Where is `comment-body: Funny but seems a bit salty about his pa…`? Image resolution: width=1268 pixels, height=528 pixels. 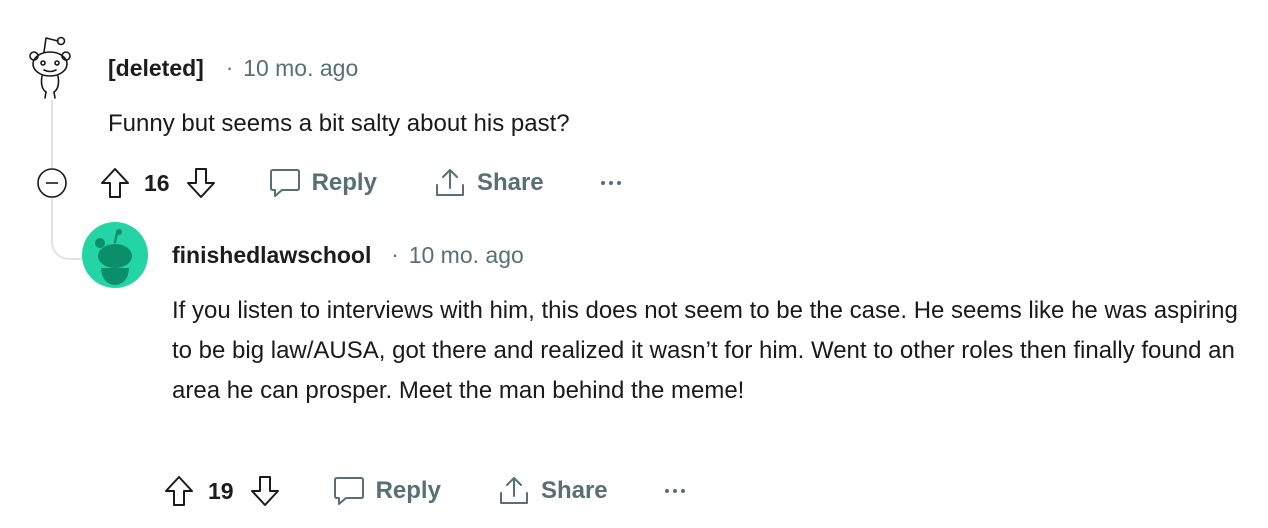 comment-body: Funny but seems a bit salty about his pa… is located at coordinates (339, 123).